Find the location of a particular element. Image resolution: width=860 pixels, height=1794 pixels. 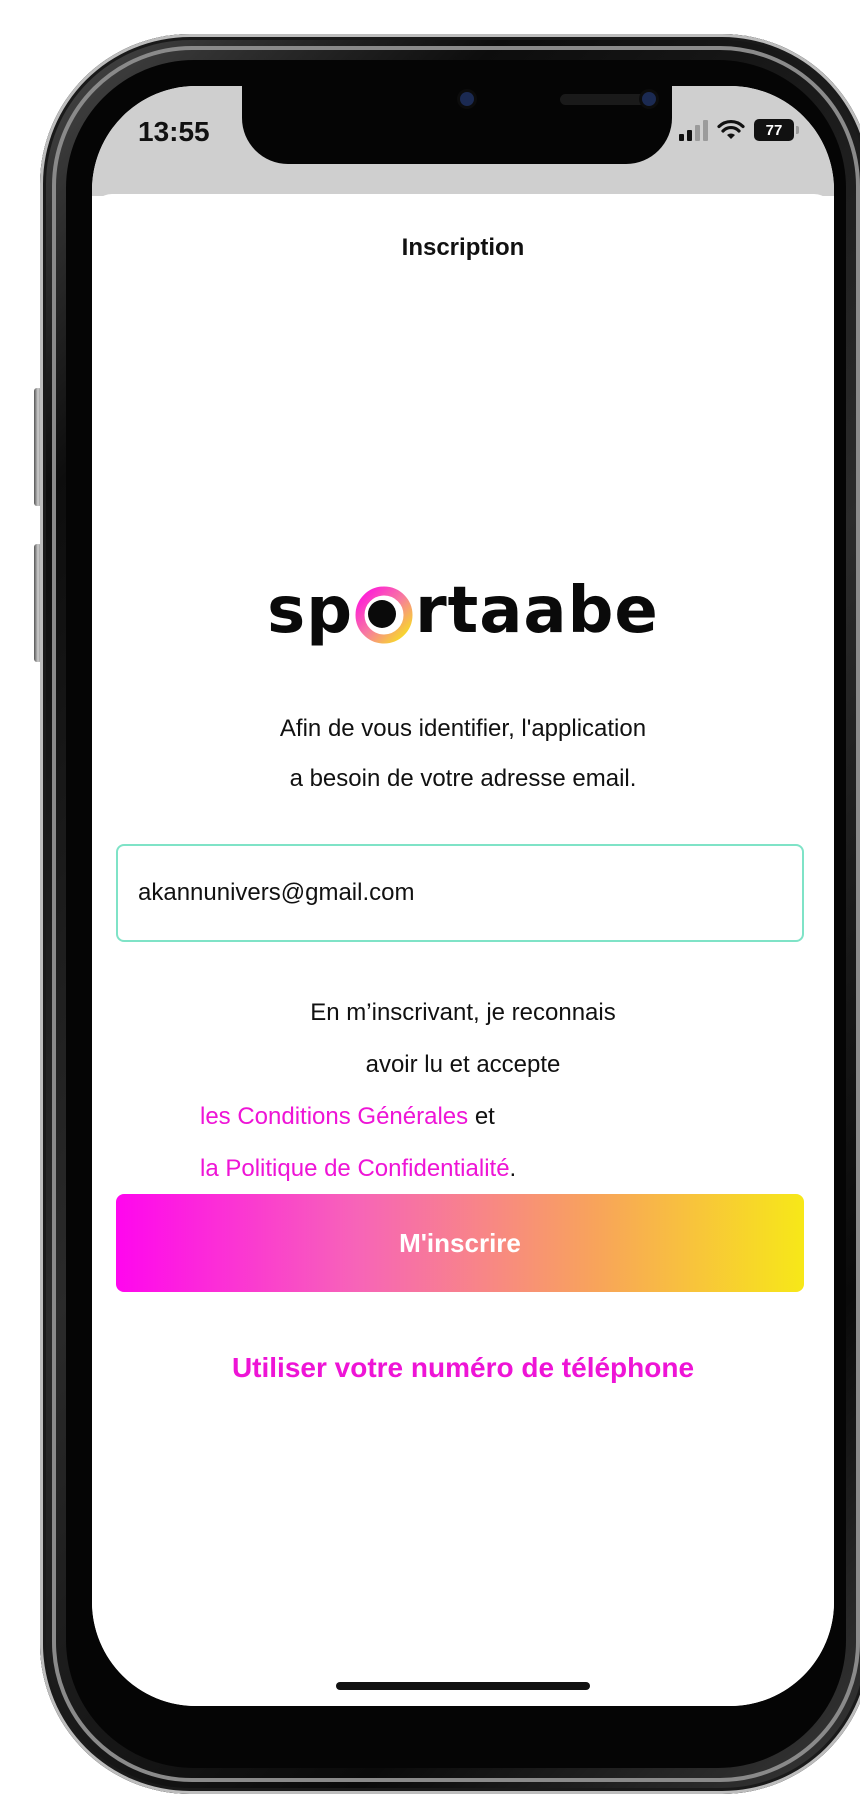

terms-link: les Conditions Générales is located at coordinates (334, 1116).